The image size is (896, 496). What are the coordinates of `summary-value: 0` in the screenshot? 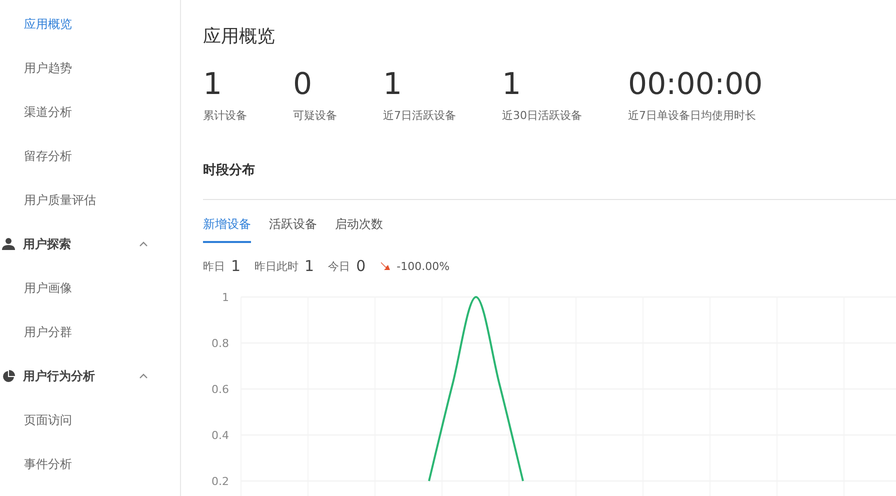 It's located at (361, 266).